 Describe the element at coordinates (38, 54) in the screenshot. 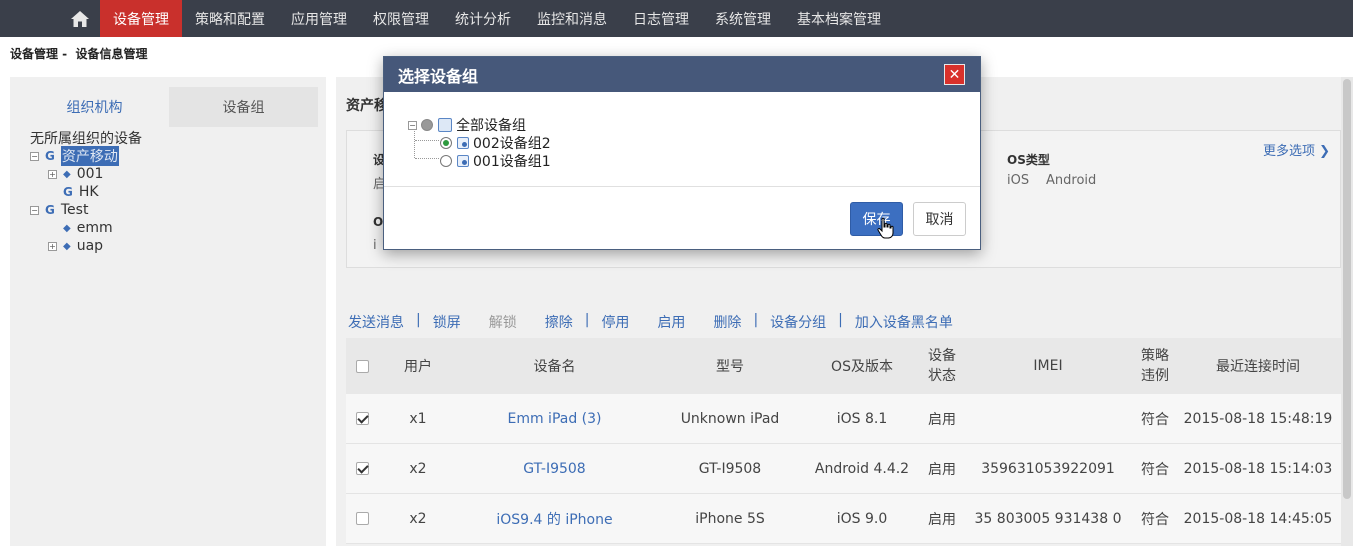

I see `breadcrumb-parent: 设备管理 -` at that location.